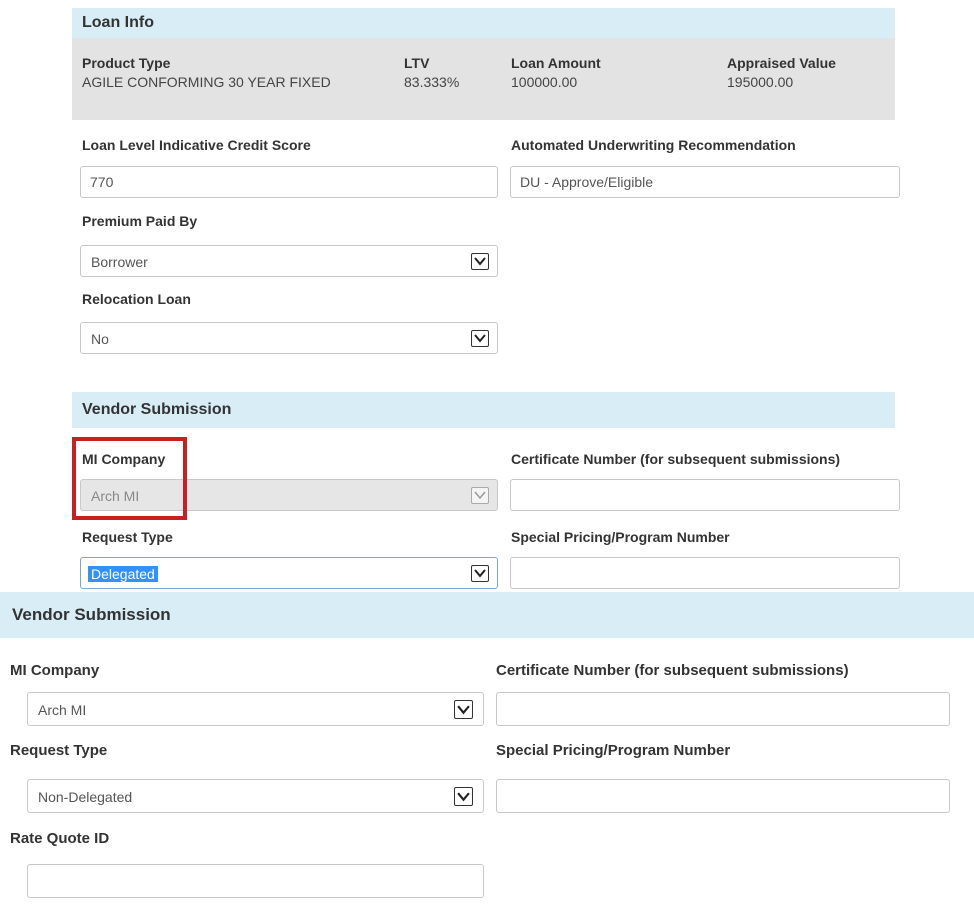  I want to click on loan-info-header: Loan Info, so click(483, 23).